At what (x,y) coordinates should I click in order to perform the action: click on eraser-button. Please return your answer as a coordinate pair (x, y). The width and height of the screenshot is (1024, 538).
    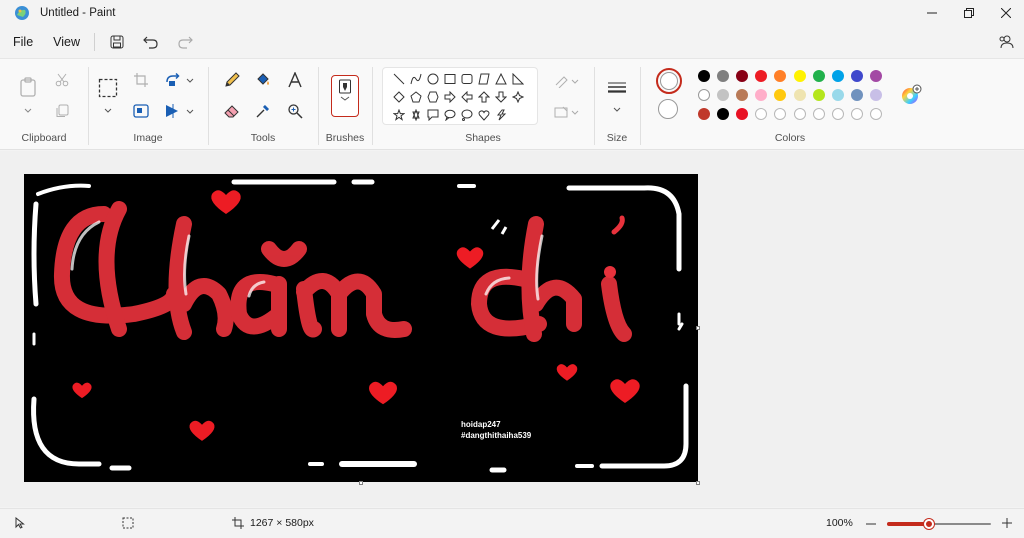
    Looking at the image, I should click on (232, 111).